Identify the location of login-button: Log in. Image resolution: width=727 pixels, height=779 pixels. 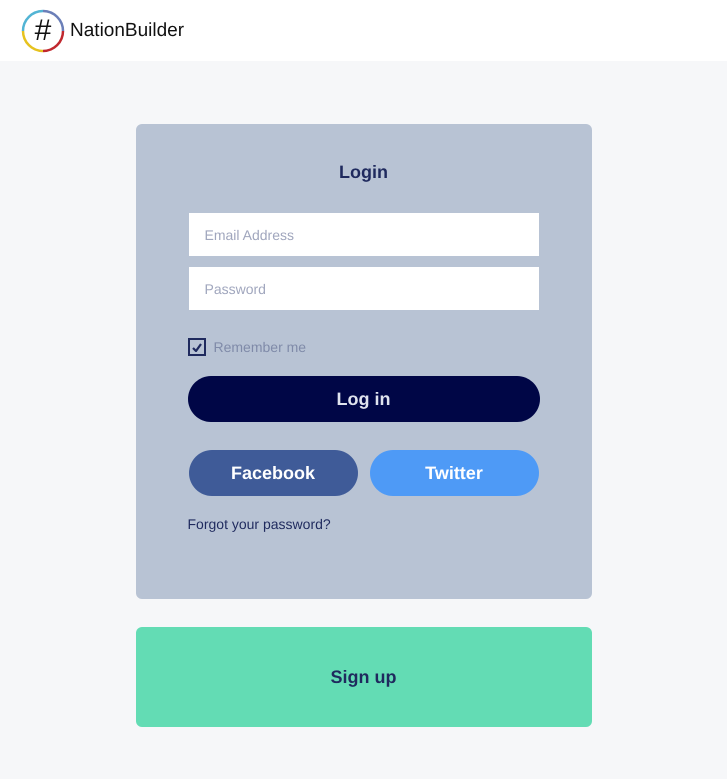
(364, 399).